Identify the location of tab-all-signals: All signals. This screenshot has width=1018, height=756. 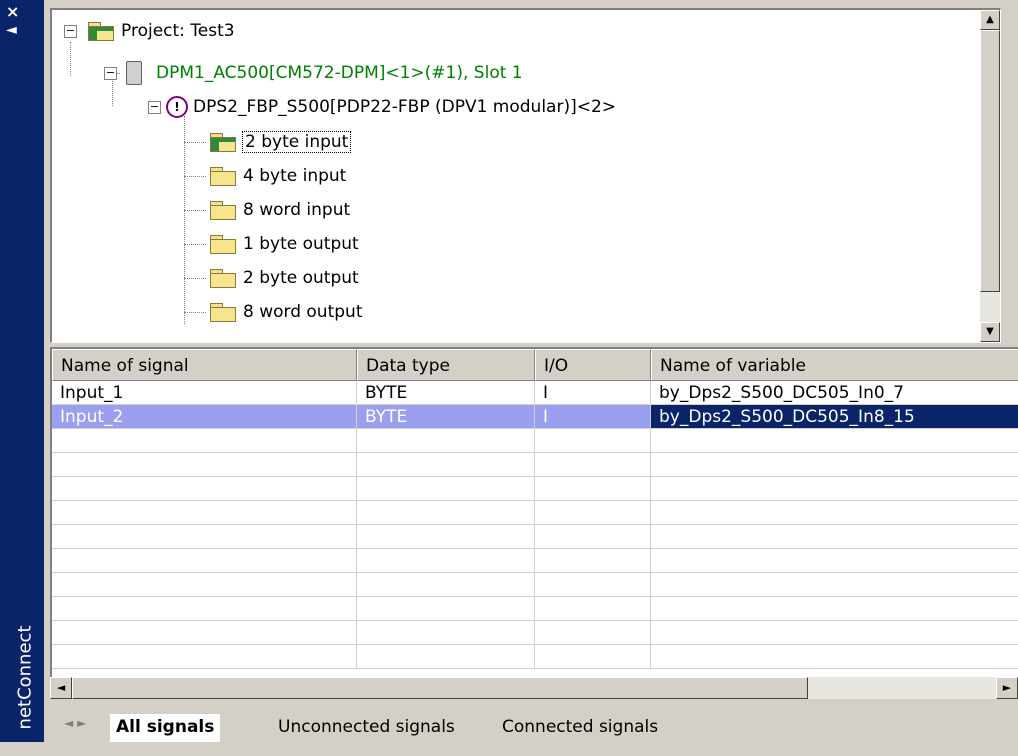
(165, 728).